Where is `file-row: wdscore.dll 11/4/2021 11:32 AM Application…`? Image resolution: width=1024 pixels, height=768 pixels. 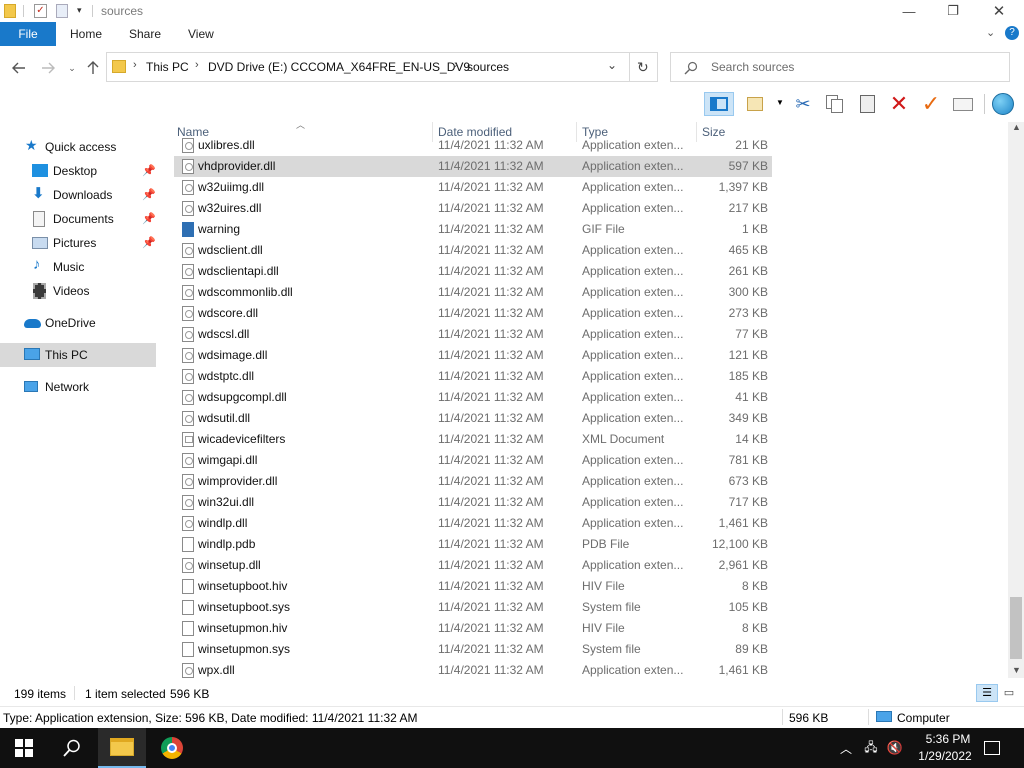 file-row: wdscore.dll 11/4/2021 11:32 AM Application… is located at coordinates (473, 313).